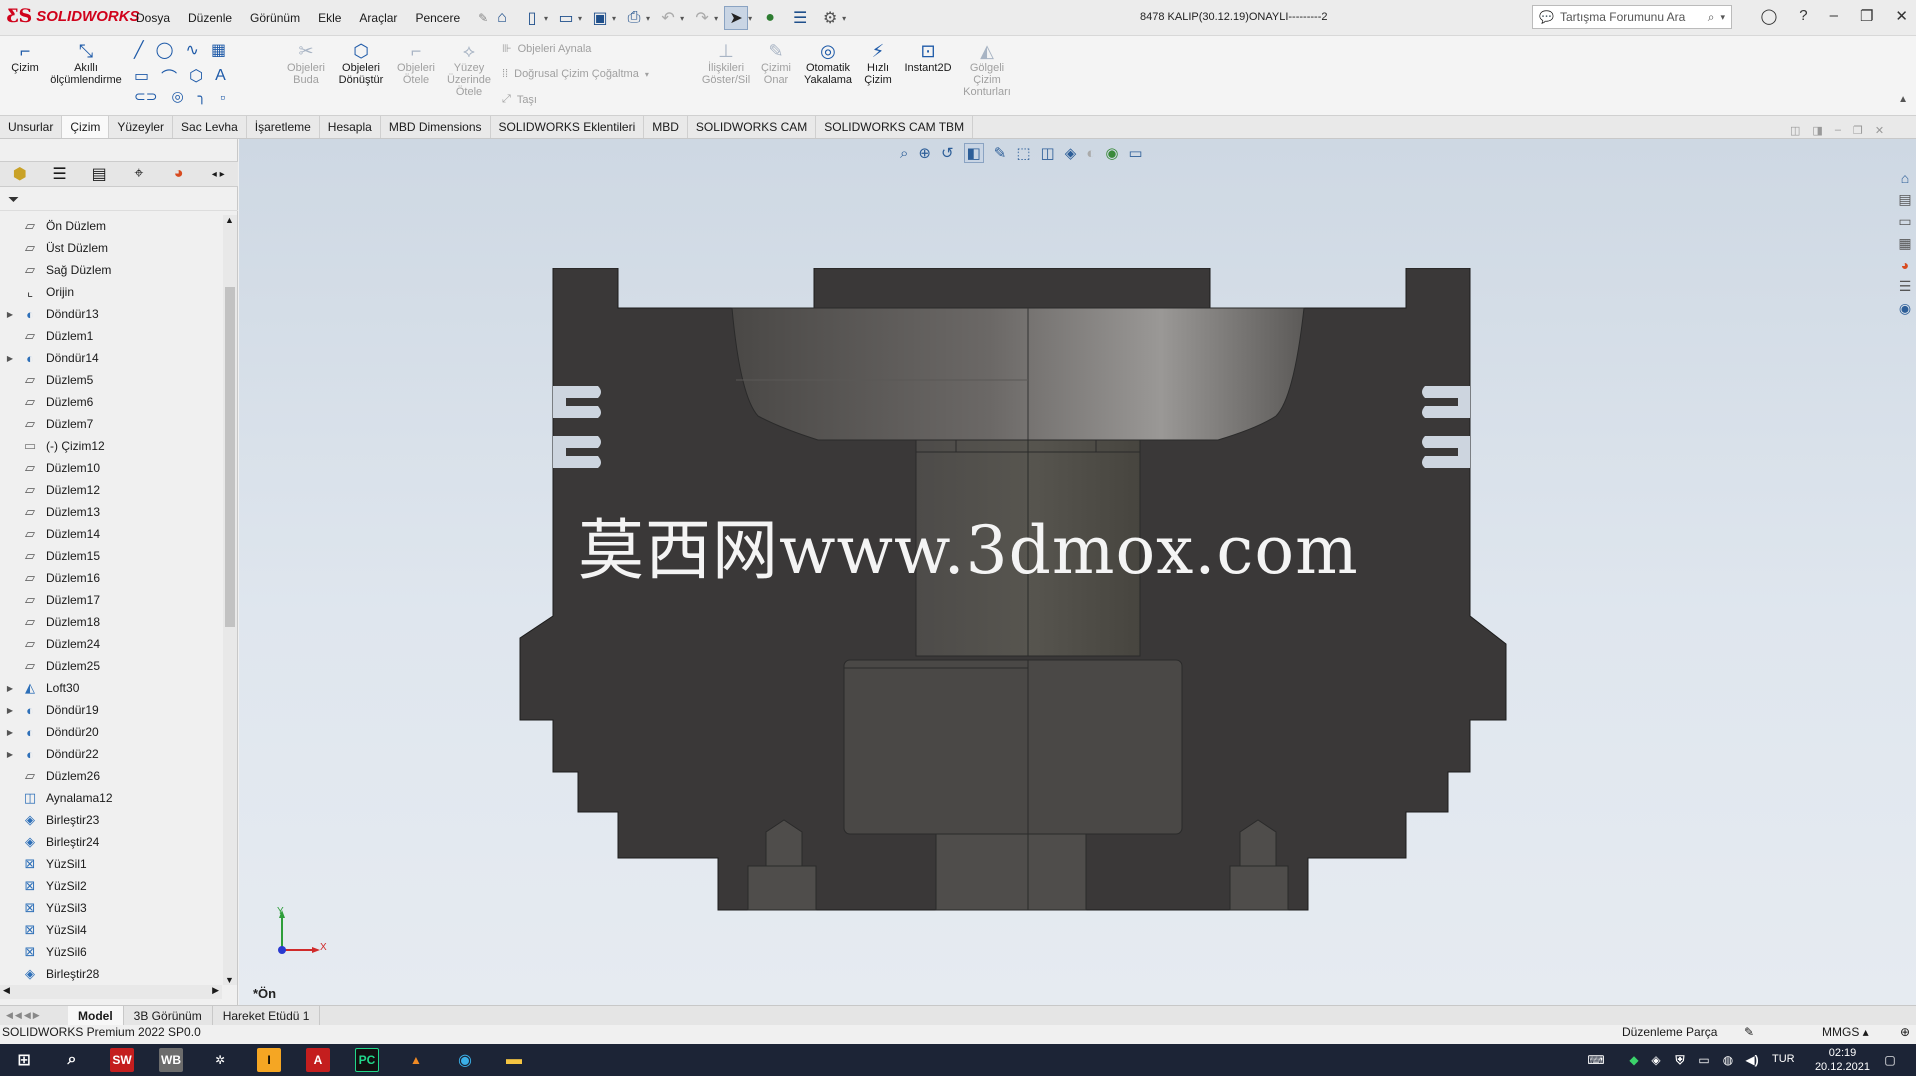  What do you see at coordinates (1711, 17) in the screenshot?
I see `search-icon: ⌕` at bounding box center [1711, 17].